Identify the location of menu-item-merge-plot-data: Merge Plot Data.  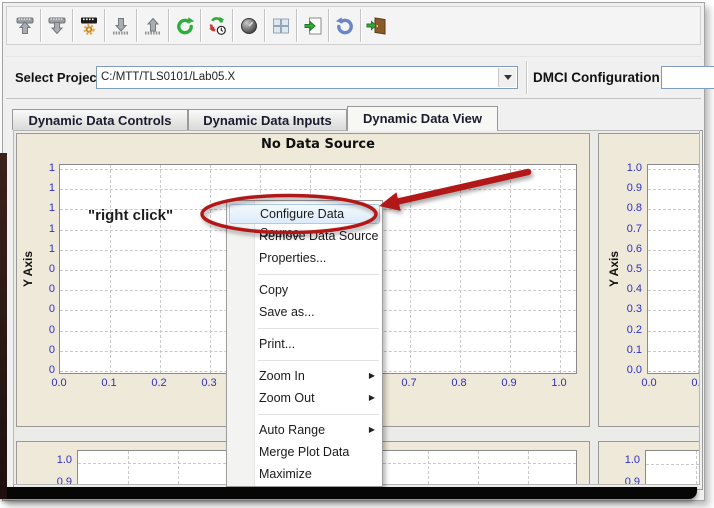
(304, 452).